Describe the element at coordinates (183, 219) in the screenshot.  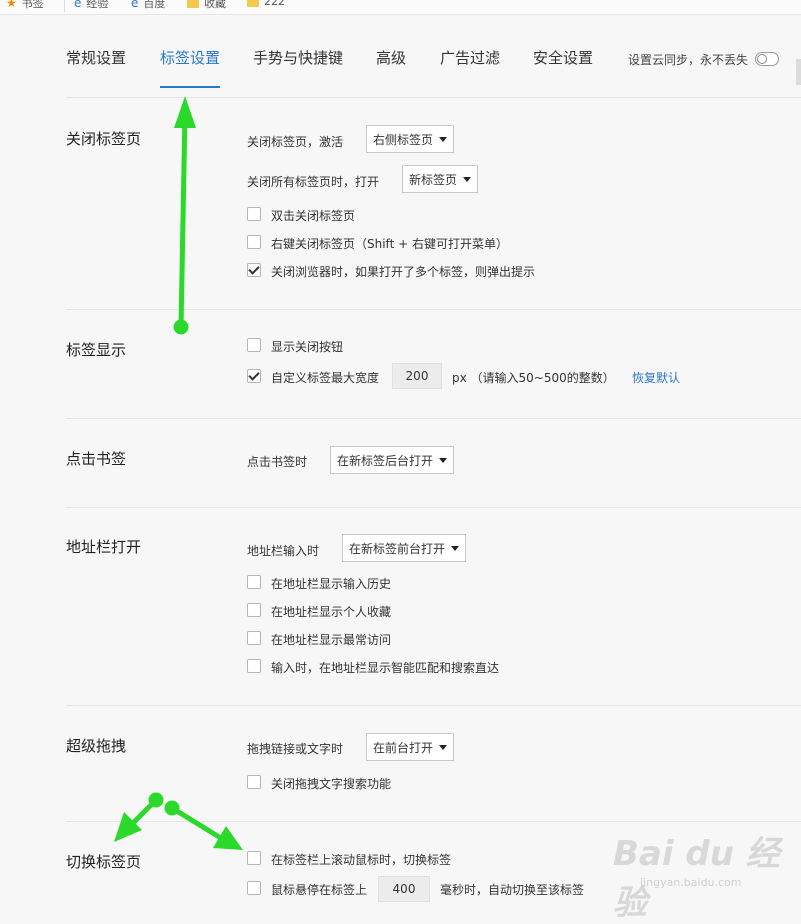
I see `annotation-arrow-up` at that location.